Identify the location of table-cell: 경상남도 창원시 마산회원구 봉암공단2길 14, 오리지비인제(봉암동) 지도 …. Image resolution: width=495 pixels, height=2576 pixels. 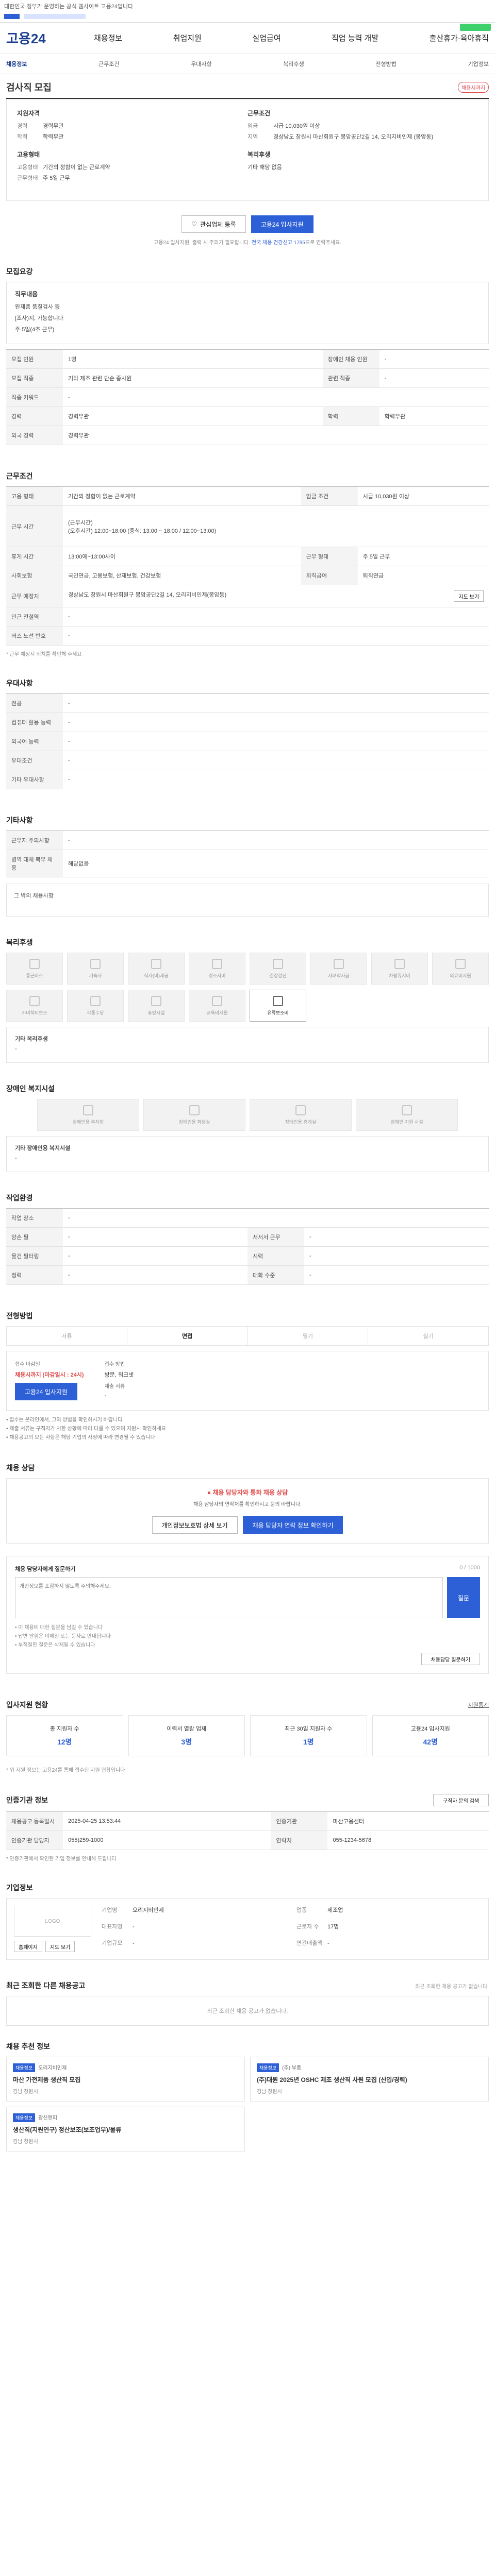
(276, 596).